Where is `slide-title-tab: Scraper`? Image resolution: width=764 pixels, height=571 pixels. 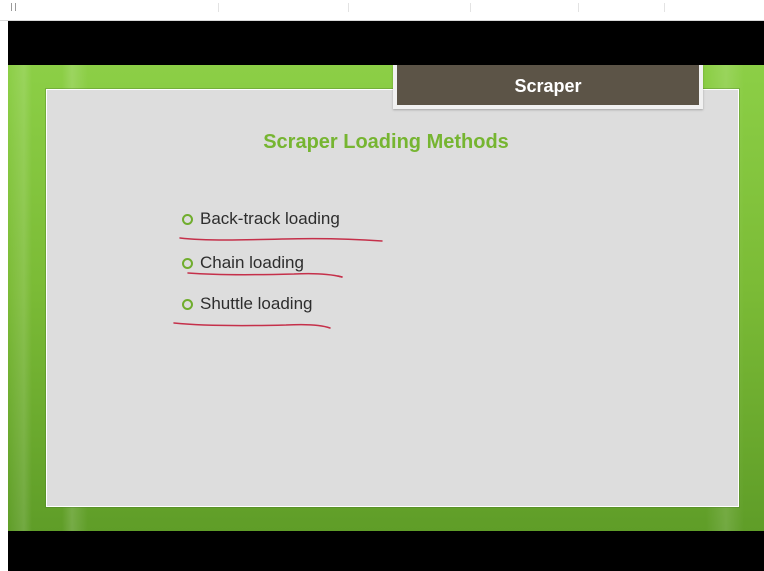
slide-title-tab: Scraper is located at coordinates (548, 87).